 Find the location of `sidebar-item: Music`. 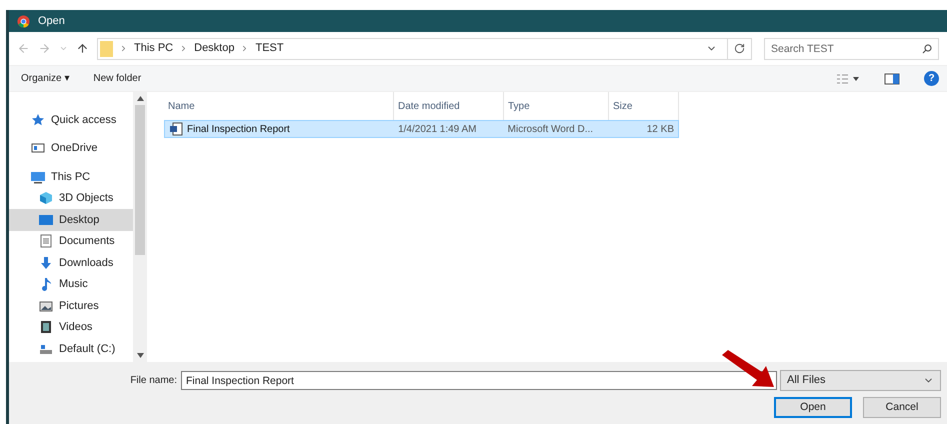

sidebar-item: Music is located at coordinates (71, 284).